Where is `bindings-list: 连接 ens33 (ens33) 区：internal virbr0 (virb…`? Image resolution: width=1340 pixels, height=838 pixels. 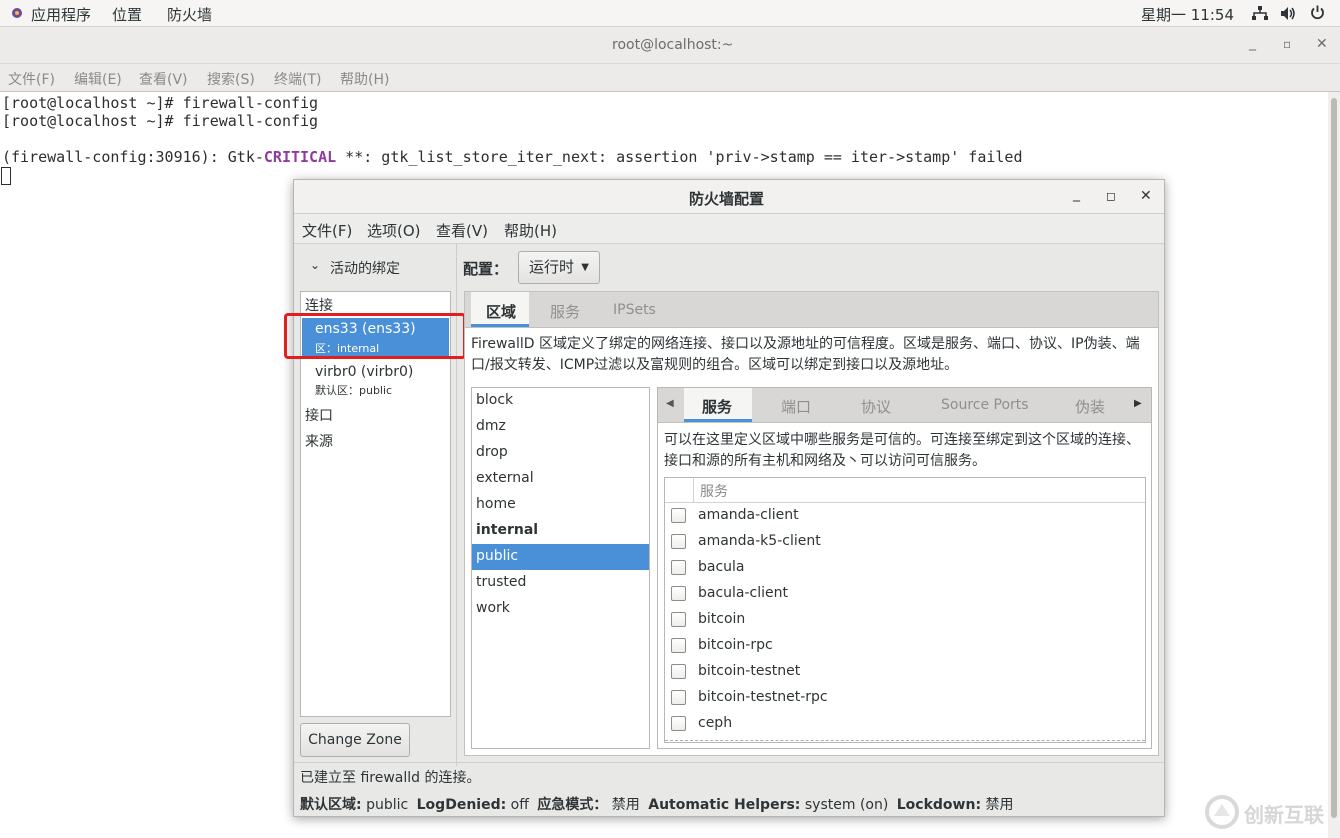
bindings-list: 连接 ens33 (ens33) 区：internal virbr0 (virb… is located at coordinates (375, 504).